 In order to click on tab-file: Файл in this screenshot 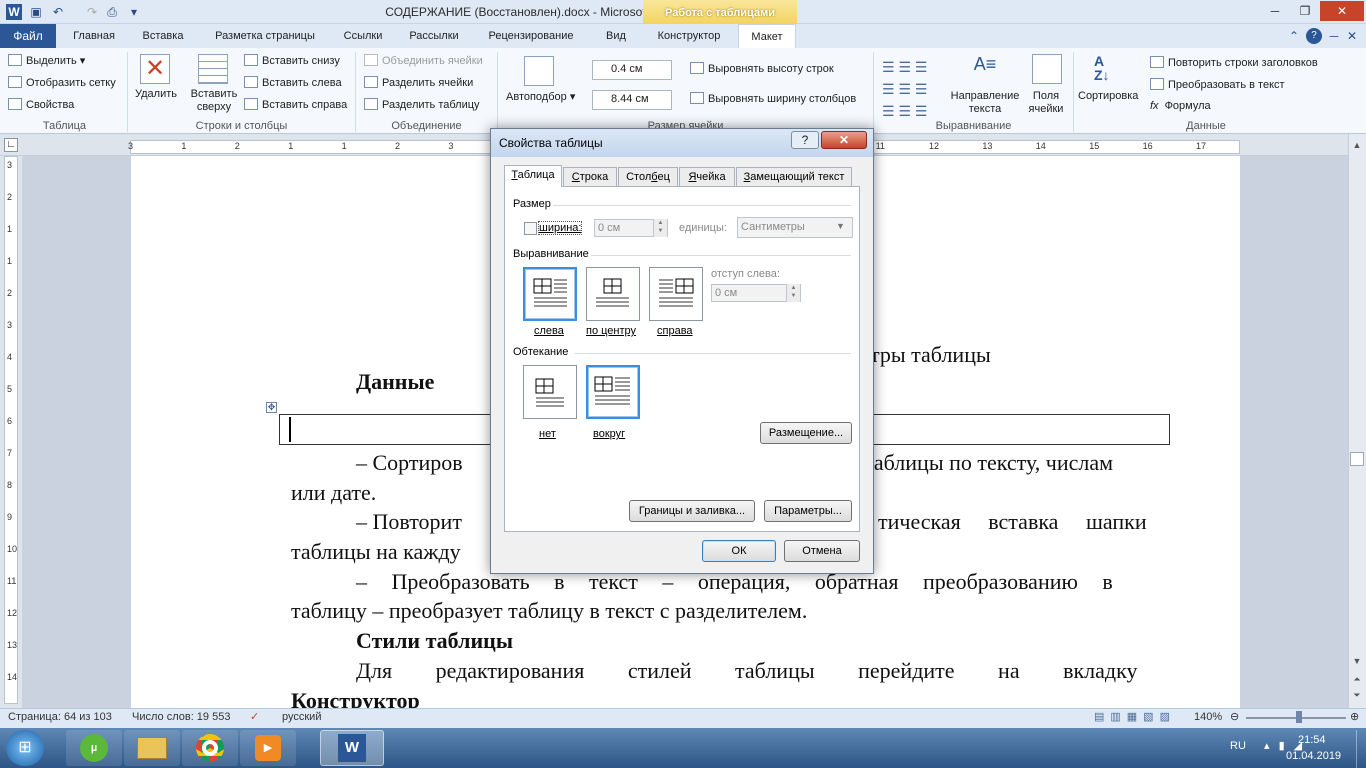, I will do `click(28, 36)`.